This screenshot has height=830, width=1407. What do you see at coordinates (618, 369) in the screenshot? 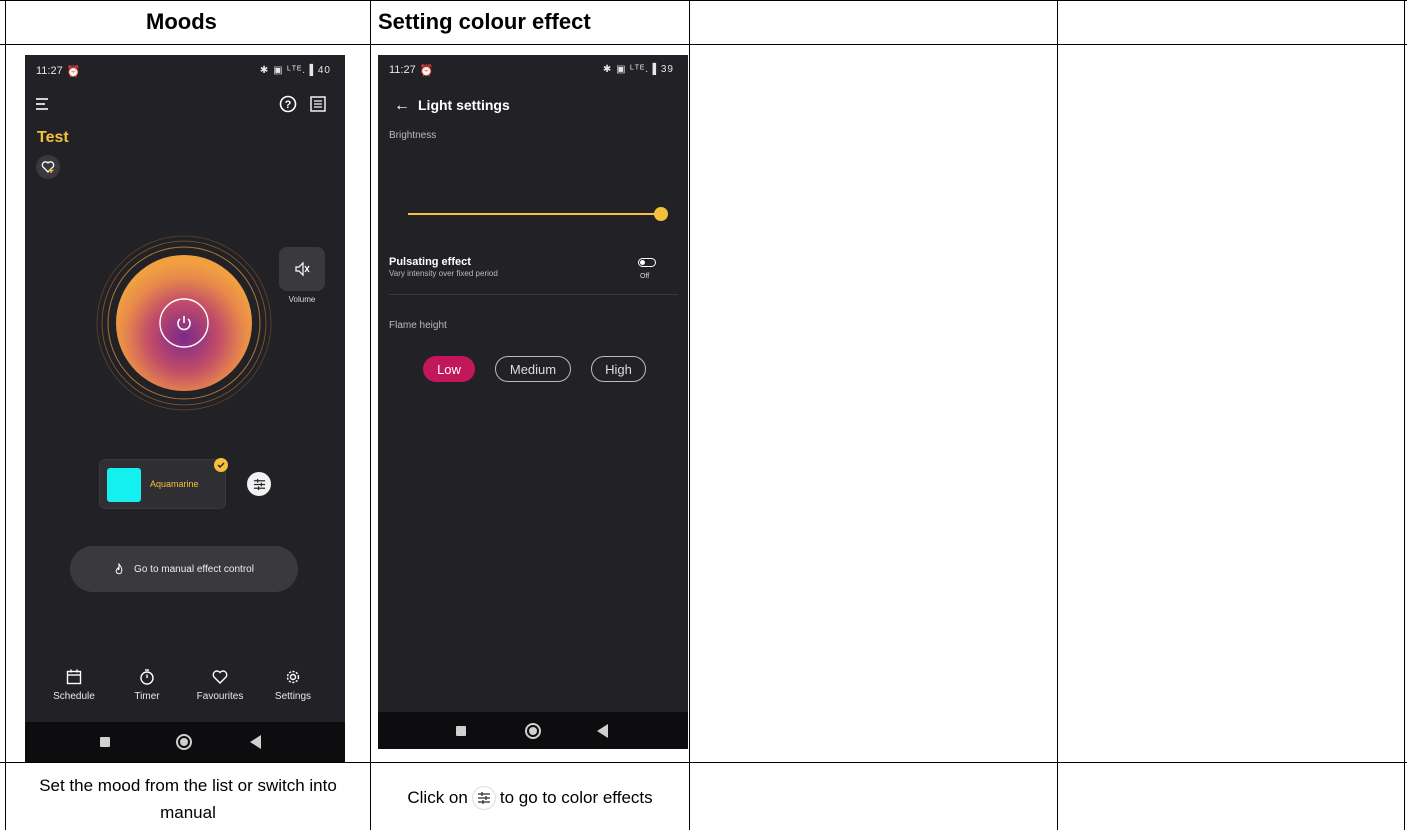
I see `flame-option-high: High` at bounding box center [618, 369].